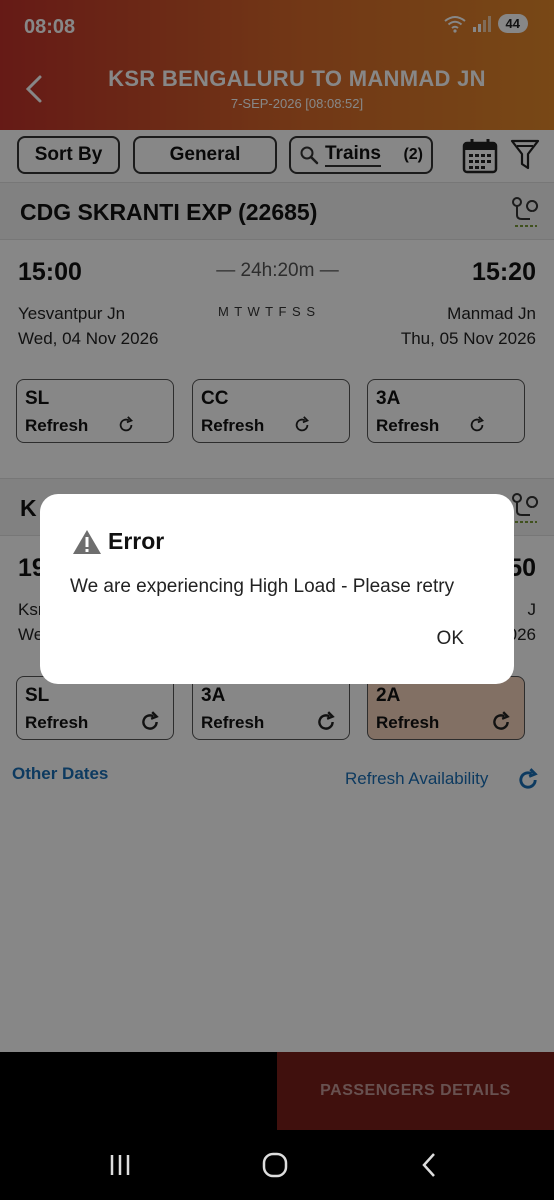 The width and height of the screenshot is (554, 1200). I want to click on home-icon, so click(275, 1165).